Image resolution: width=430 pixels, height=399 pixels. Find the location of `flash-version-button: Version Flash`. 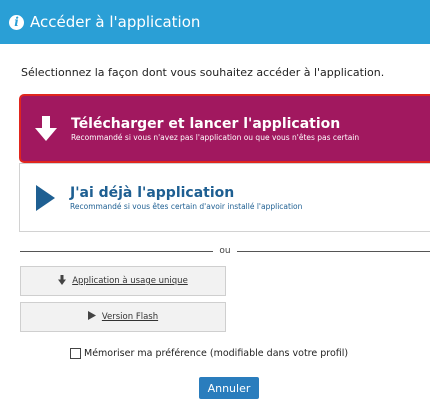

flash-version-button: Version Flash is located at coordinates (123, 317).